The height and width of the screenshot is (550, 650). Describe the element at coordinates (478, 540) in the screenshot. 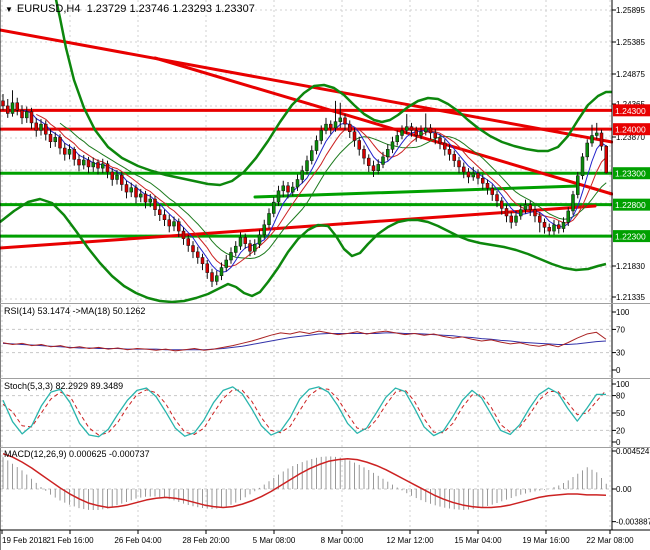

I see `time-axis-label: 15 Mar 04:00` at that location.